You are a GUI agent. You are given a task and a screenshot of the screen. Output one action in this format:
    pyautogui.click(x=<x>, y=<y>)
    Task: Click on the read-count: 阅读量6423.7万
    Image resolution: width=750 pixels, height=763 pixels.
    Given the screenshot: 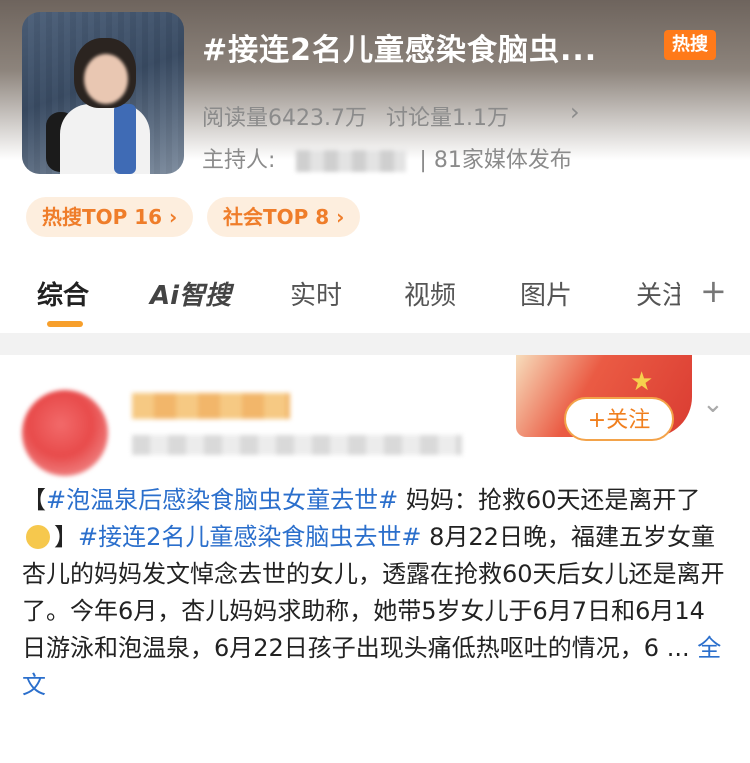 What is the action you would take?
    pyautogui.click(x=284, y=118)
    